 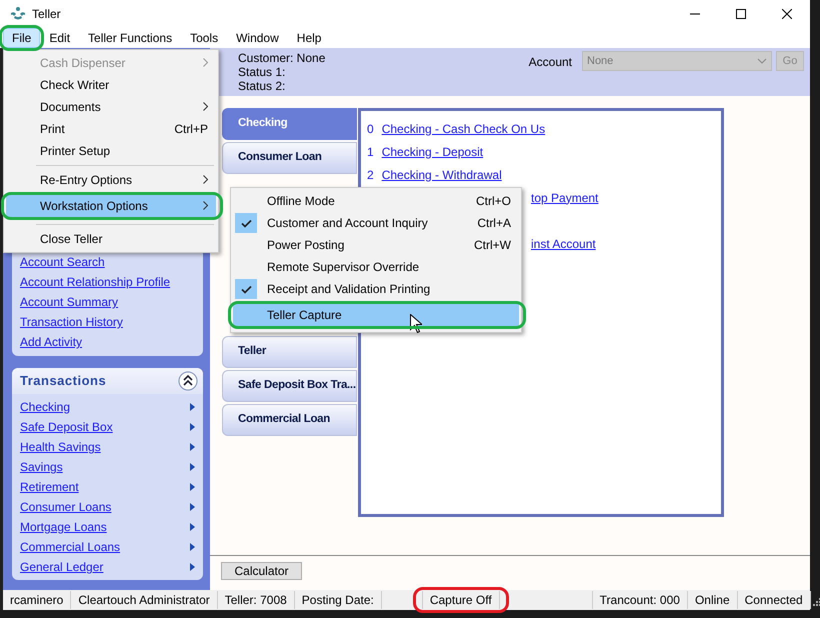 What do you see at coordinates (815, 601) in the screenshot?
I see `resize-grip-icon` at bounding box center [815, 601].